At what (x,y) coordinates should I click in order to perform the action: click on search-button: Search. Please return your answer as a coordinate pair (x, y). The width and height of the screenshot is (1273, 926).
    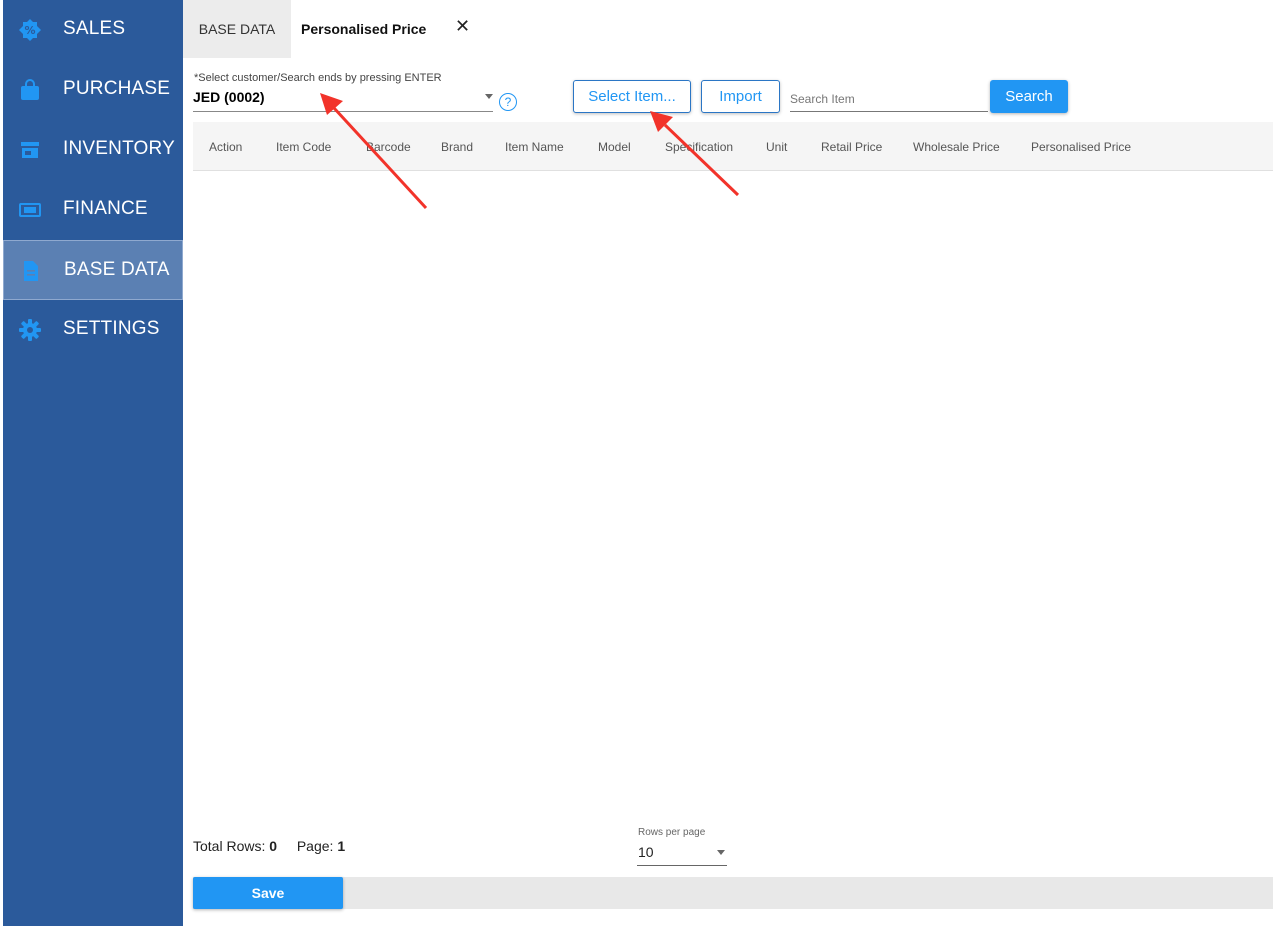
    Looking at the image, I should click on (1029, 96).